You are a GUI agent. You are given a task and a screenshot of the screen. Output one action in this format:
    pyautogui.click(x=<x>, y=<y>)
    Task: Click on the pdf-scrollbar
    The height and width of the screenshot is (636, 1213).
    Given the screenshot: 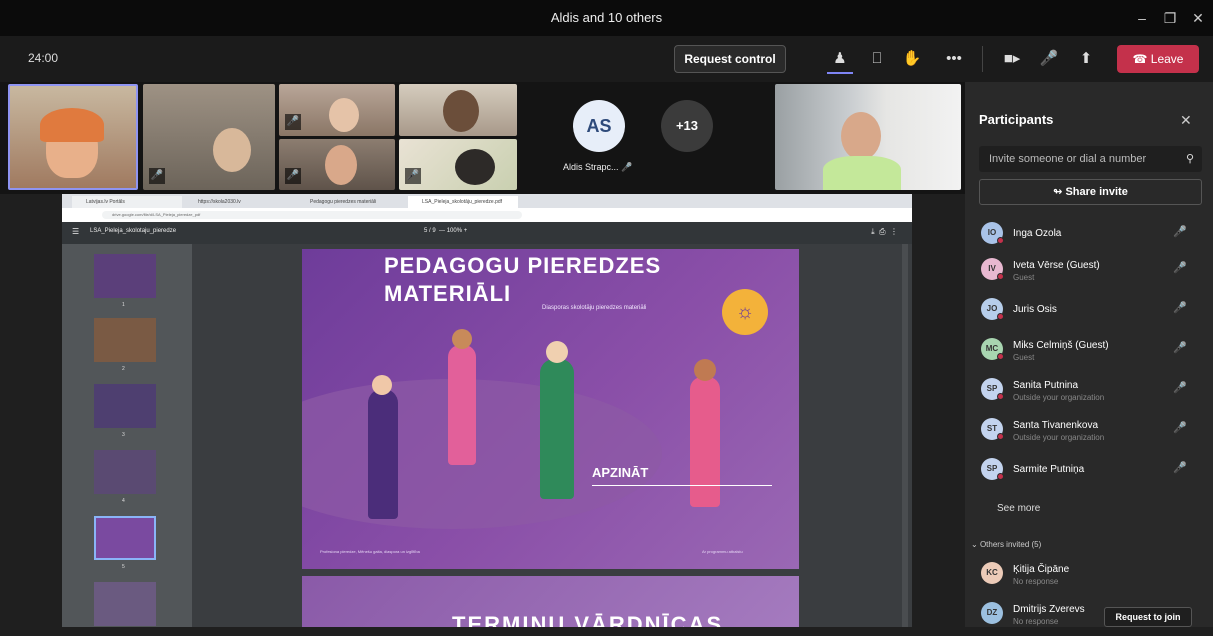 What is the action you would take?
    pyautogui.click(x=905, y=435)
    